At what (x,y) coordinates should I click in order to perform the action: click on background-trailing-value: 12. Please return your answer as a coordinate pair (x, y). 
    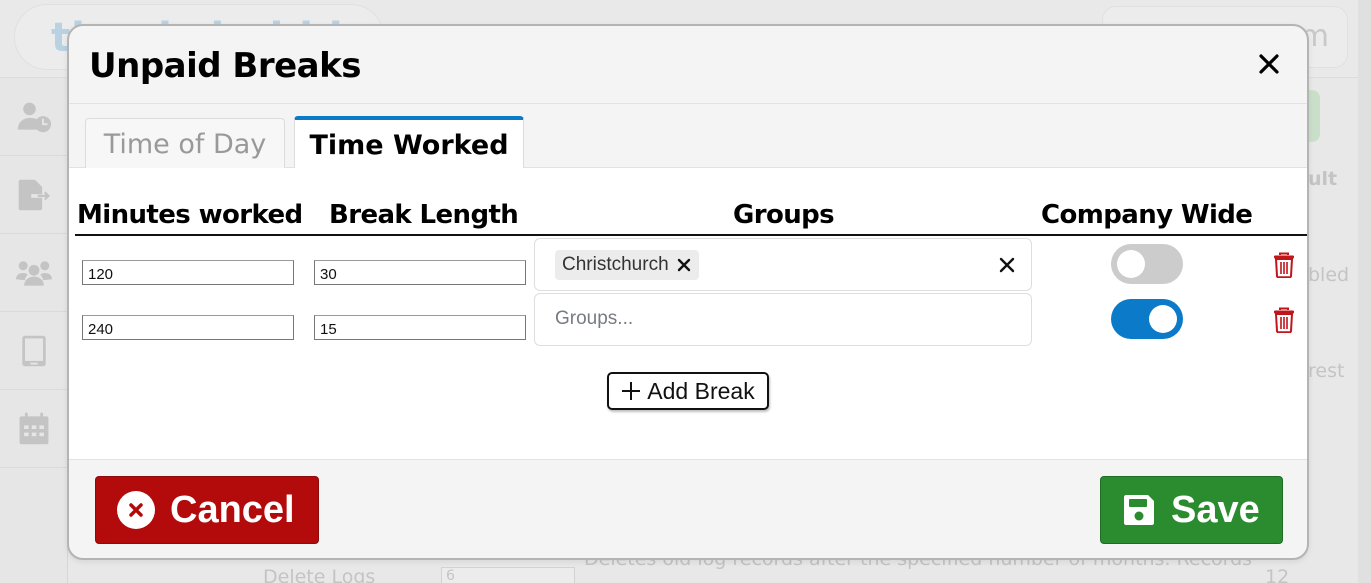
    Looking at the image, I should click on (1277, 574).